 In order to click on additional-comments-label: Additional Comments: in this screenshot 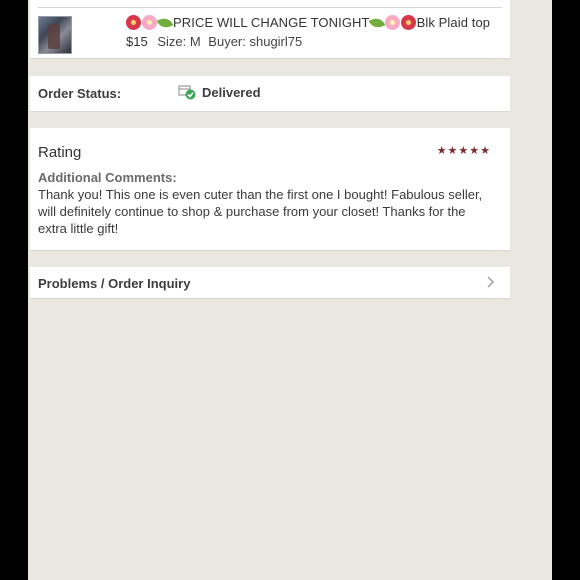, I will do `click(107, 177)`.